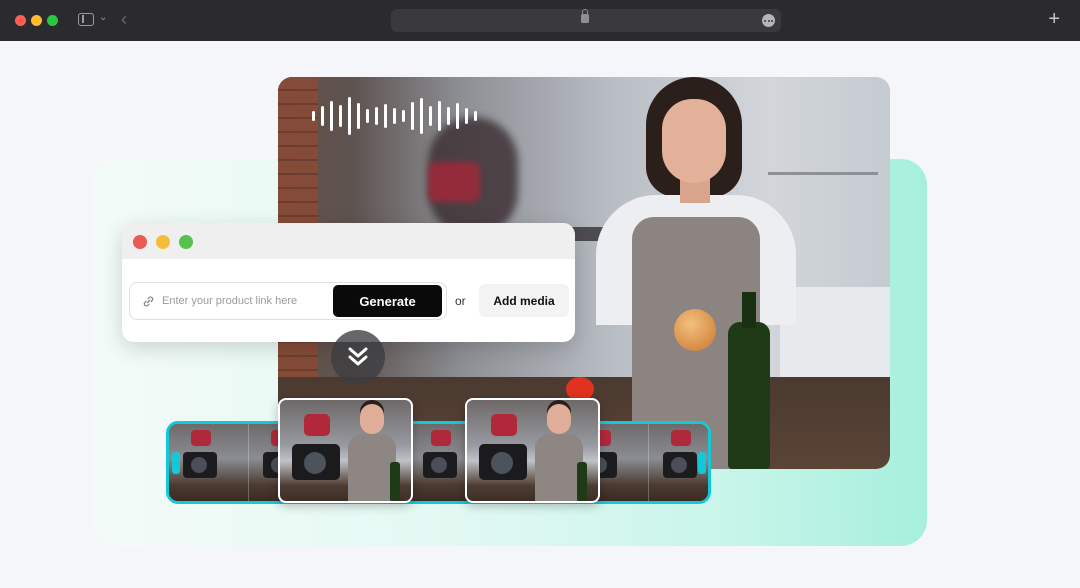  I want to click on chevron-down-icon: ⌄, so click(103, 18).